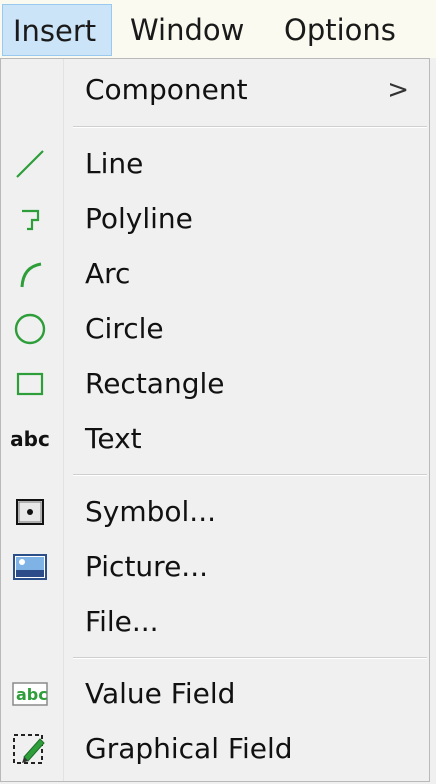  I want to click on menu-insert: Insert, so click(57, 30).